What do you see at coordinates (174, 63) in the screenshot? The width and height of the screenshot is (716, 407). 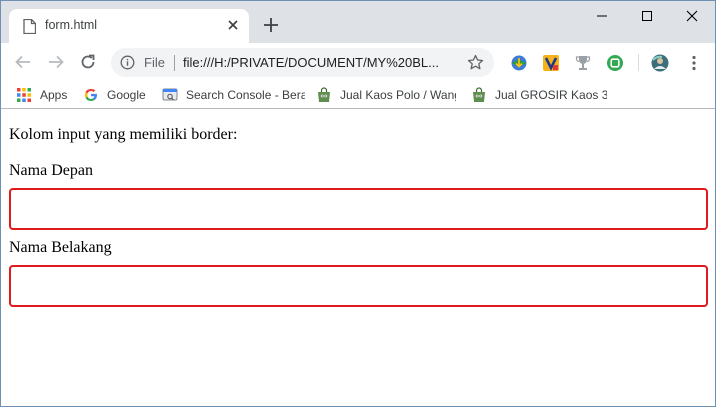 I see `address-separator` at bounding box center [174, 63].